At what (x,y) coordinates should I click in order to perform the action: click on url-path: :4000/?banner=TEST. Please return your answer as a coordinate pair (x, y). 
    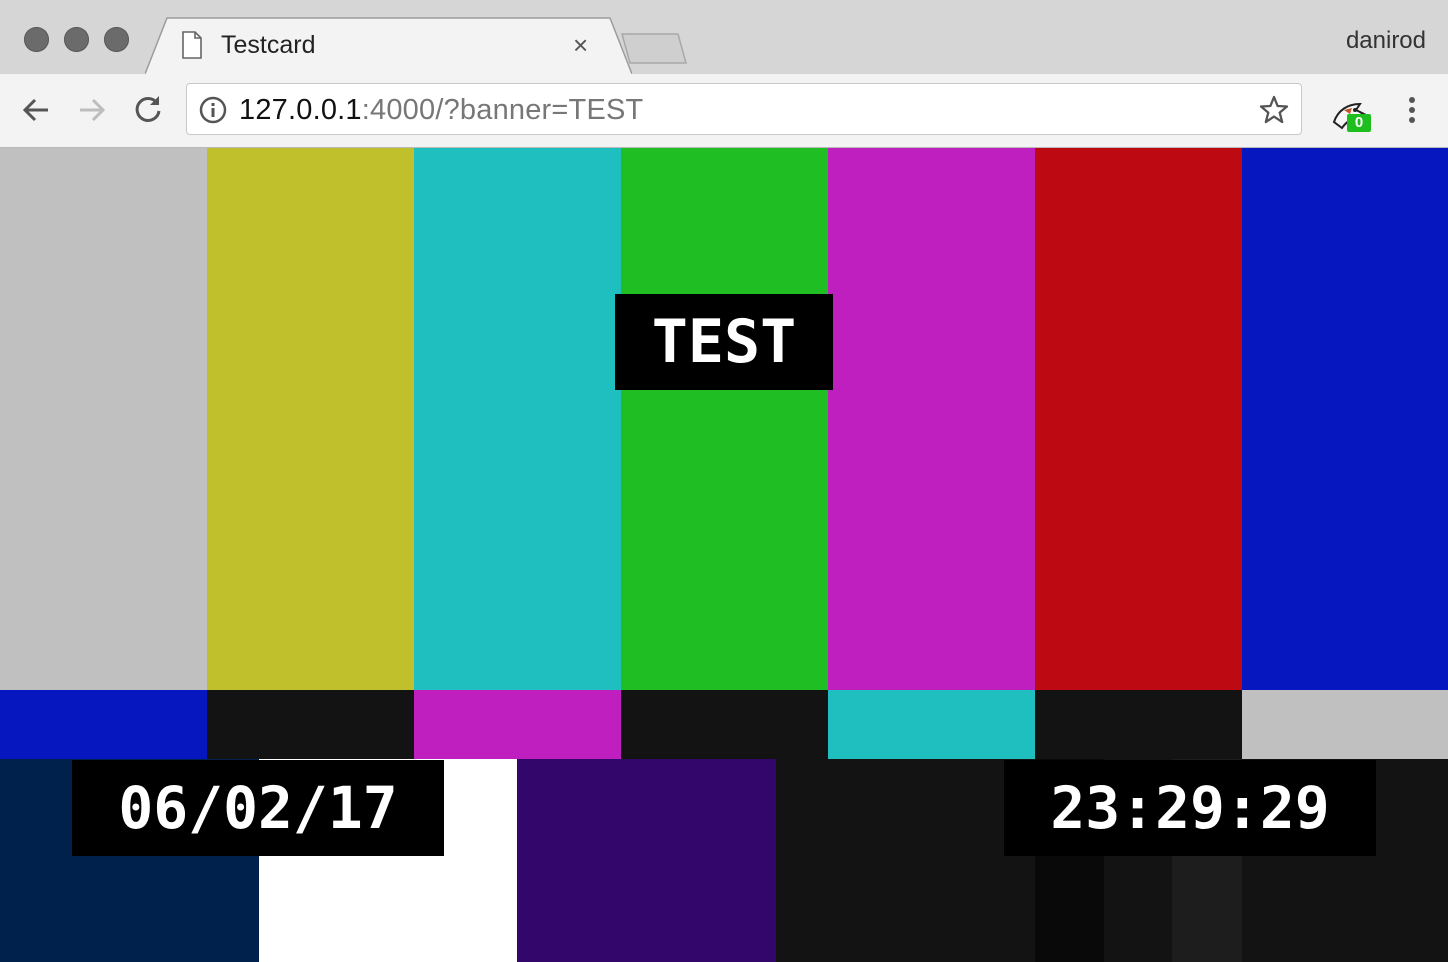
    Looking at the image, I should click on (502, 110).